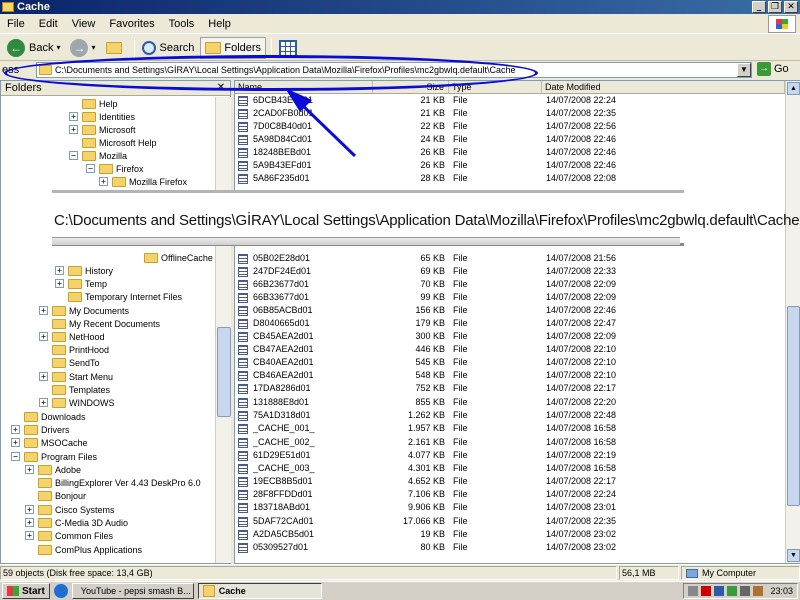 This screenshot has width=800, height=600. Describe the element at coordinates (510, 481) in the screenshot. I see `table-row: 19ECB8B5d01 4.652 KB File 14/07/2008 22:17` at that location.